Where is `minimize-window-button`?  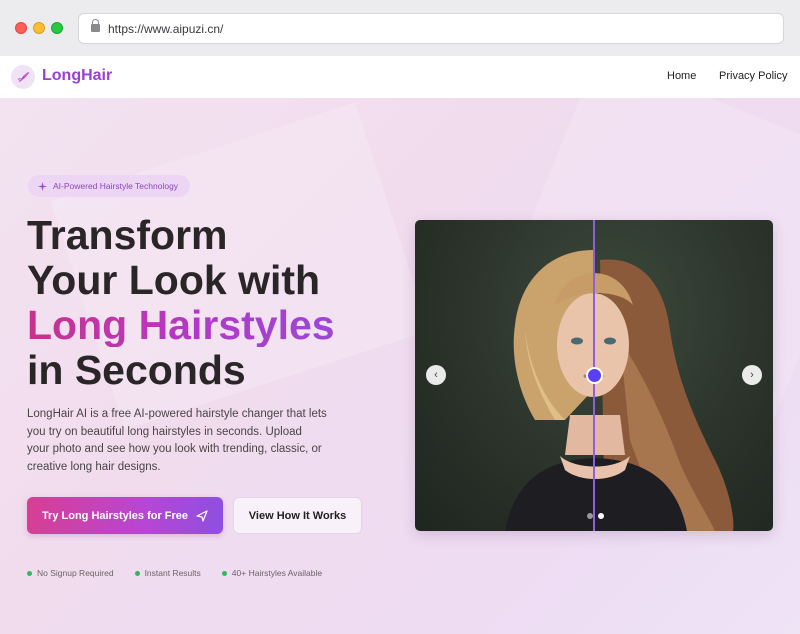 minimize-window-button is located at coordinates (39, 28).